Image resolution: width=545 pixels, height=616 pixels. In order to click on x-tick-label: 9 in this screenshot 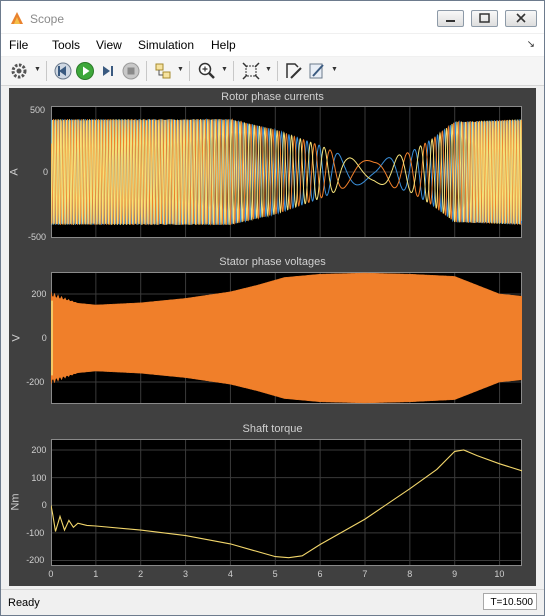, I will do `click(455, 574)`.